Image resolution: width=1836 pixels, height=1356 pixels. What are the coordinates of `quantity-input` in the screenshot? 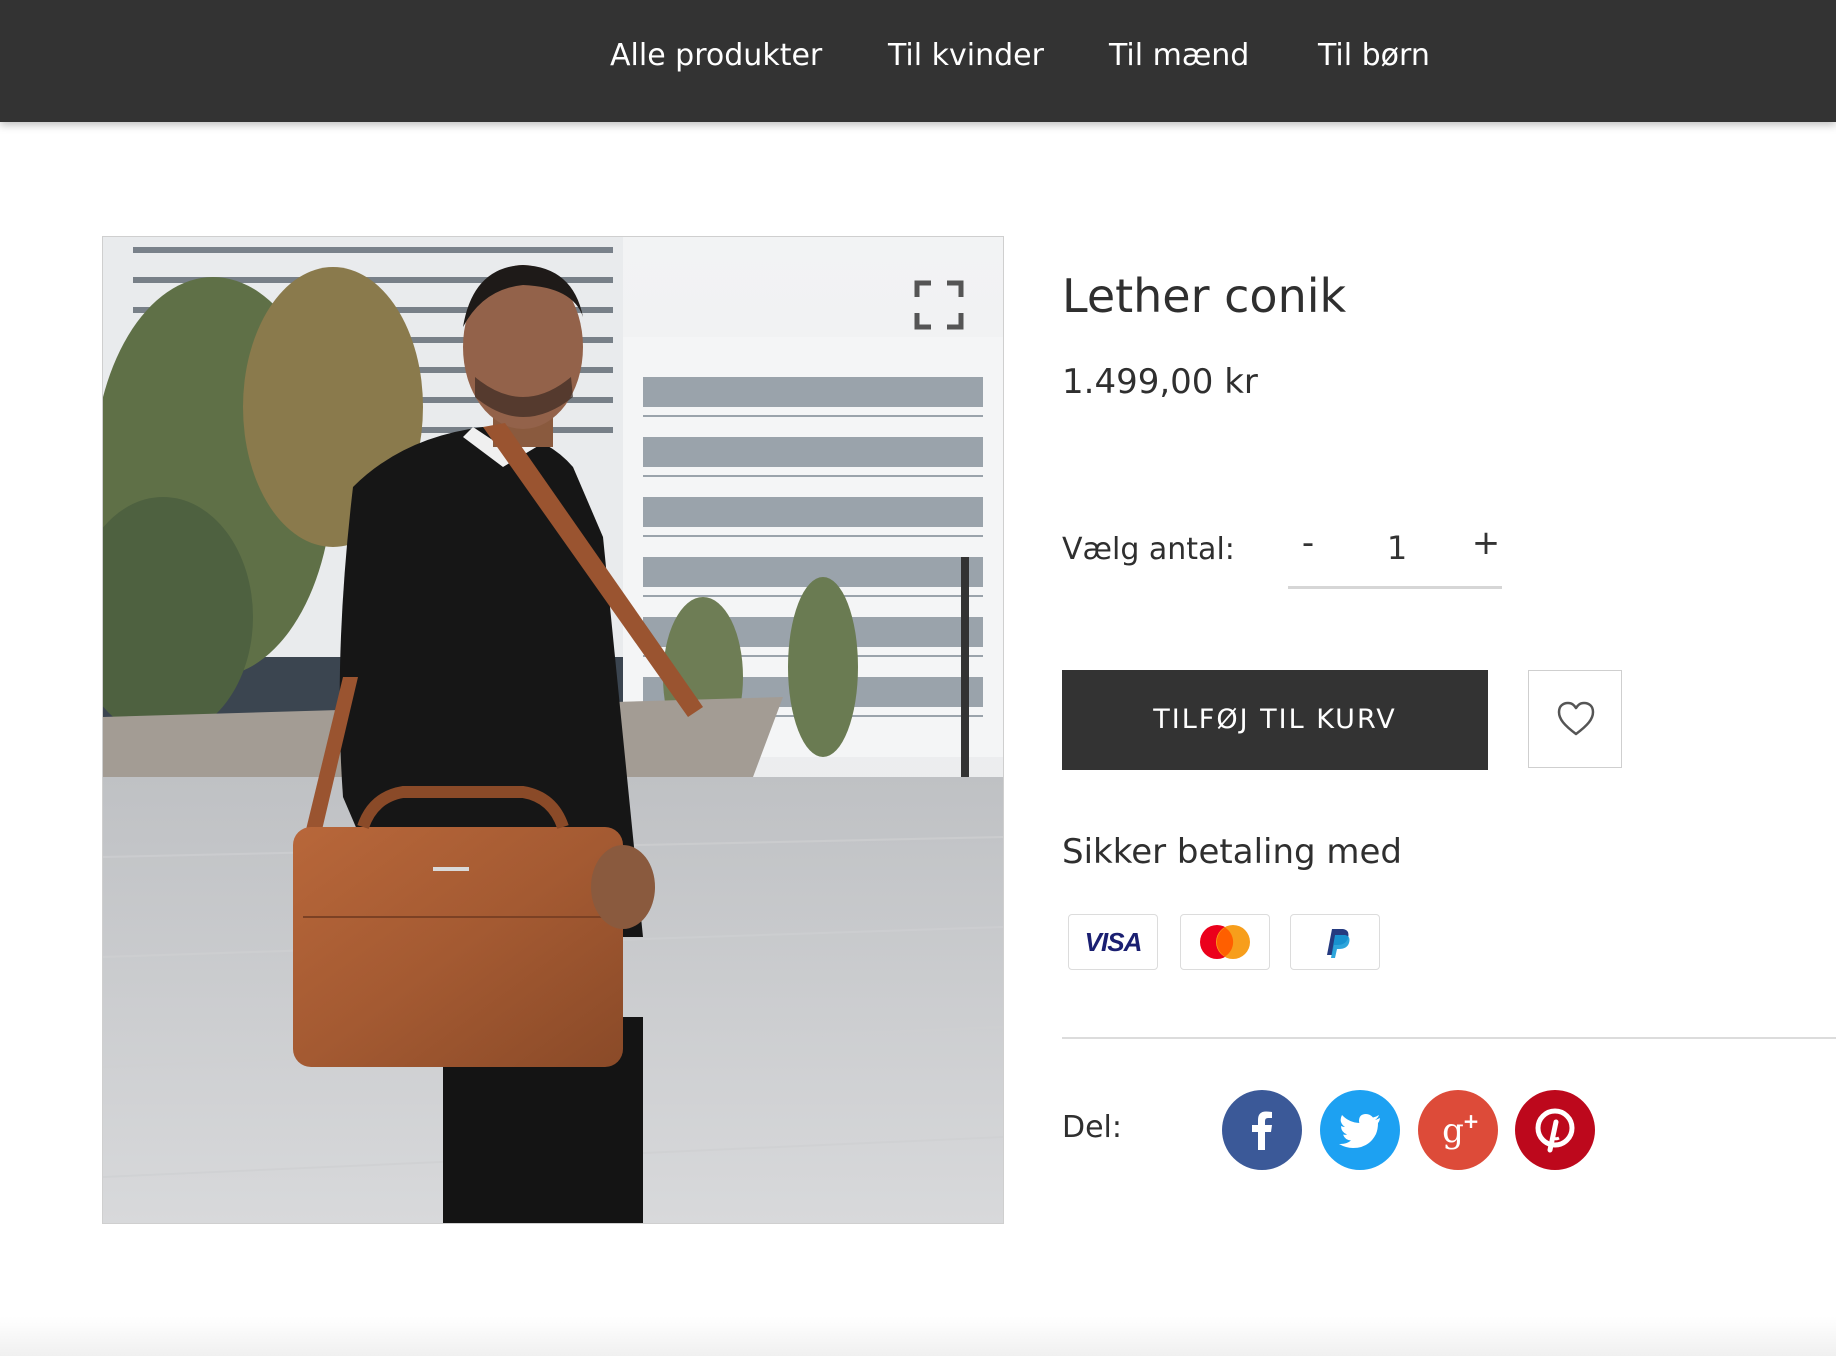 It's located at (1397, 548).